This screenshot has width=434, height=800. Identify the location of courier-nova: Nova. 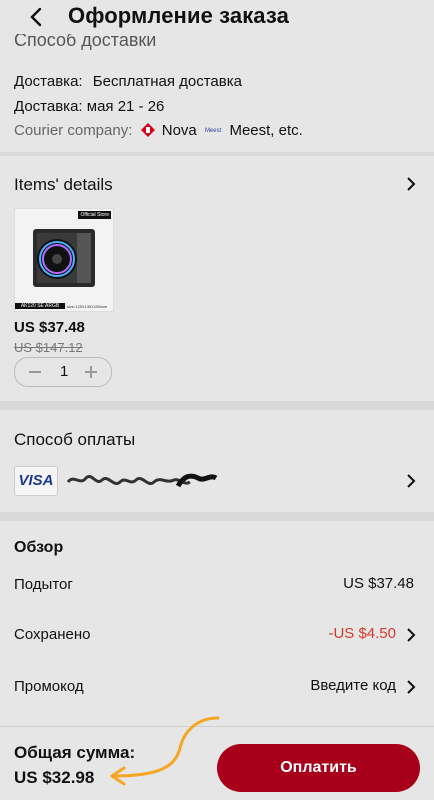
(179, 130).